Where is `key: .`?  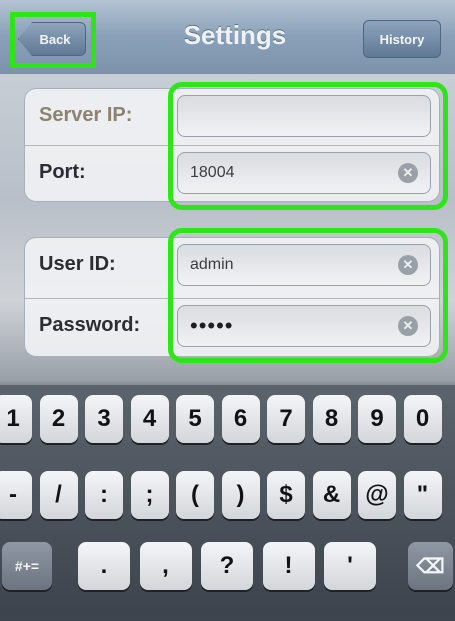
key: . is located at coordinates (104, 566).